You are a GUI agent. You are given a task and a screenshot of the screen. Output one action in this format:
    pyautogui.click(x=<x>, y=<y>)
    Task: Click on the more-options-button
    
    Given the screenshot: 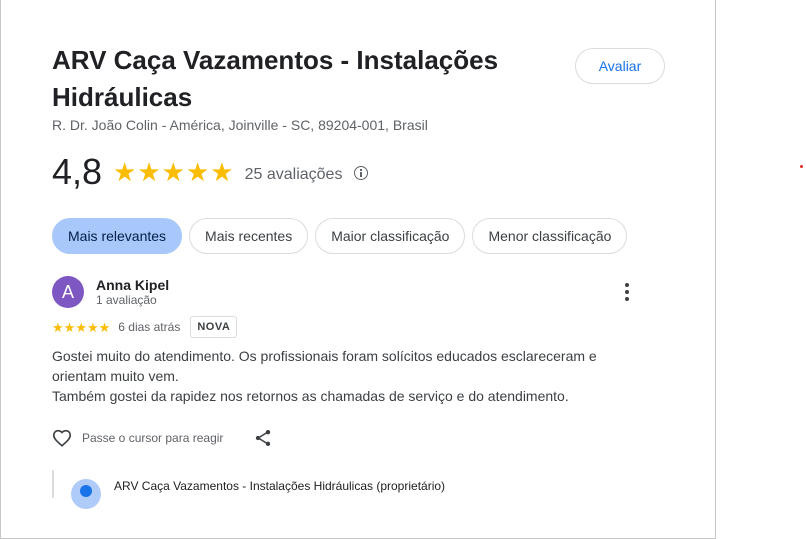 What is the action you would take?
    pyautogui.click(x=627, y=292)
    